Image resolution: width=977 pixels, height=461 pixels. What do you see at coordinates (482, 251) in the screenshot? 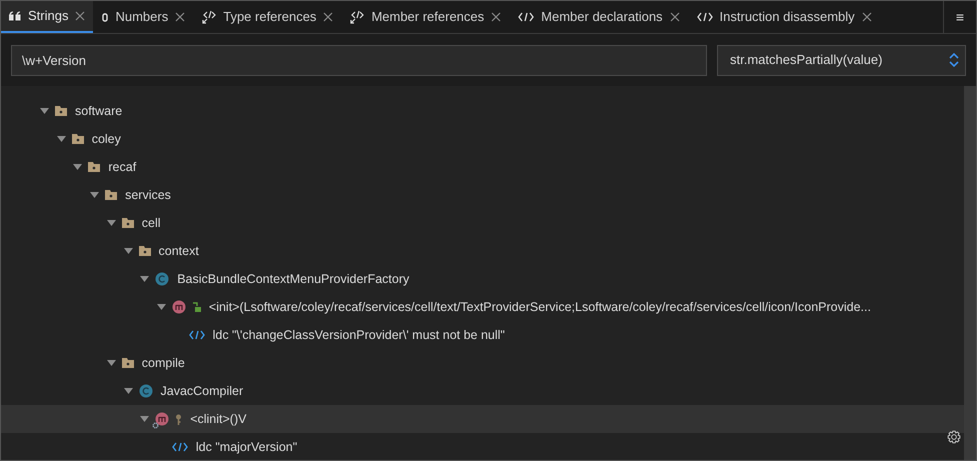
I see `tree-row: context` at bounding box center [482, 251].